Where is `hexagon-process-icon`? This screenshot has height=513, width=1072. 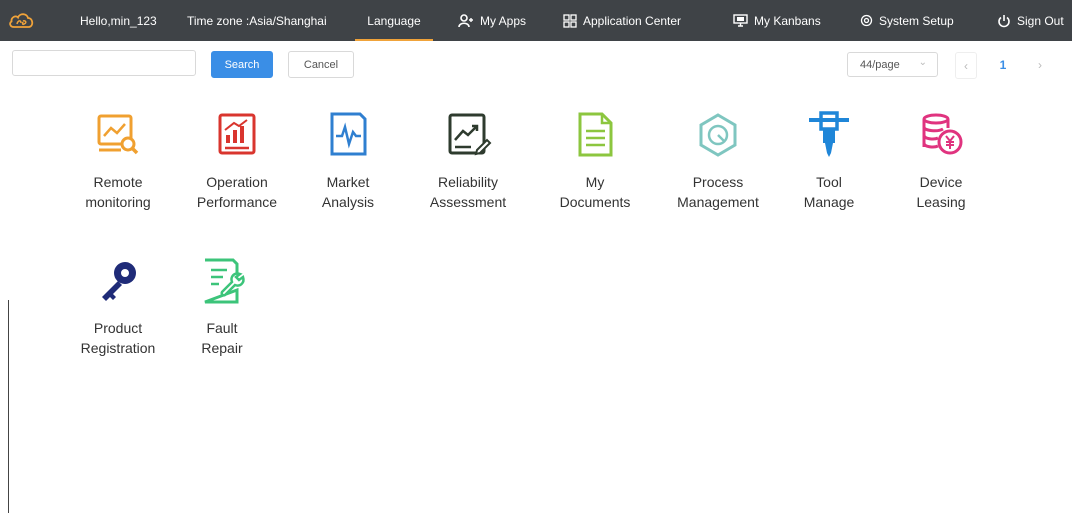 hexagon-process-icon is located at coordinates (718, 135).